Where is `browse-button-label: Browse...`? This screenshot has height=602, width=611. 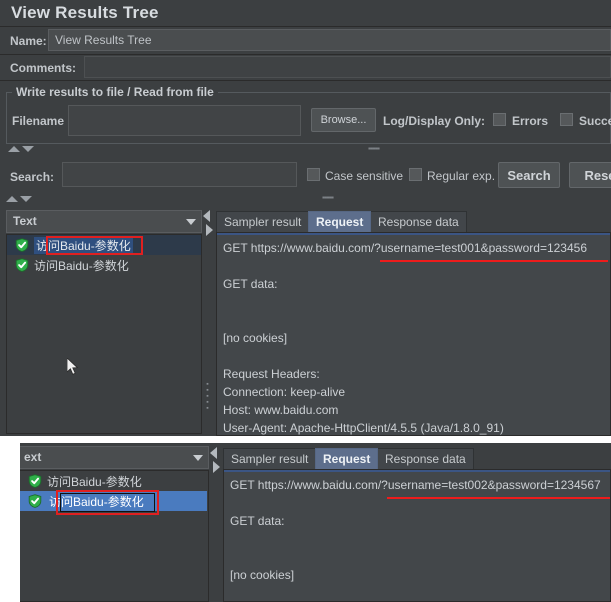 browse-button-label: Browse... is located at coordinates (343, 120).